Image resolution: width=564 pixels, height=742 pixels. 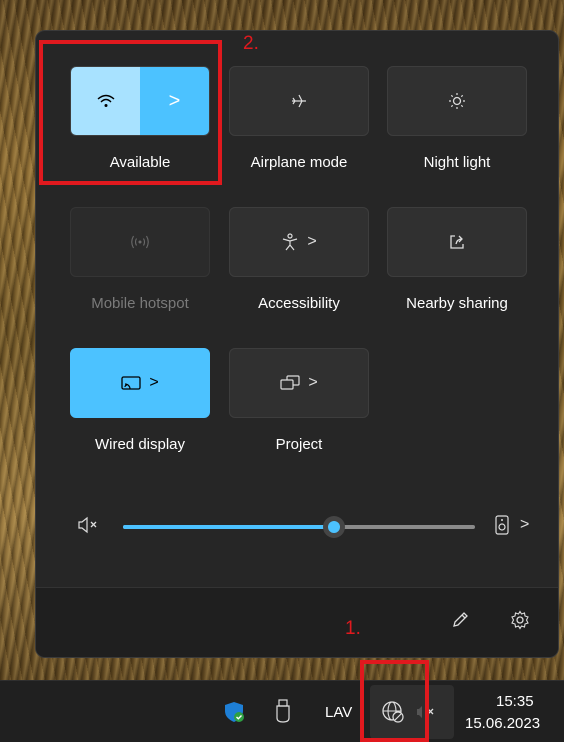 I want to click on project-label: Project, so click(x=299, y=444).